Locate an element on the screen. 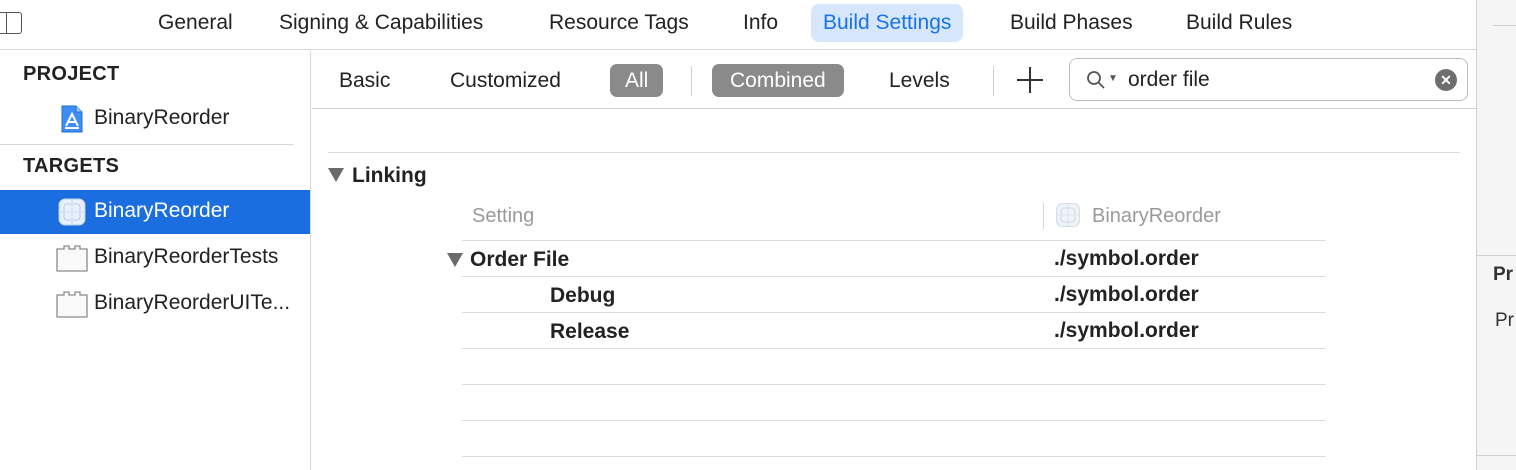  sidebar-item-target-tests: BinaryReorderTests is located at coordinates (155, 258).